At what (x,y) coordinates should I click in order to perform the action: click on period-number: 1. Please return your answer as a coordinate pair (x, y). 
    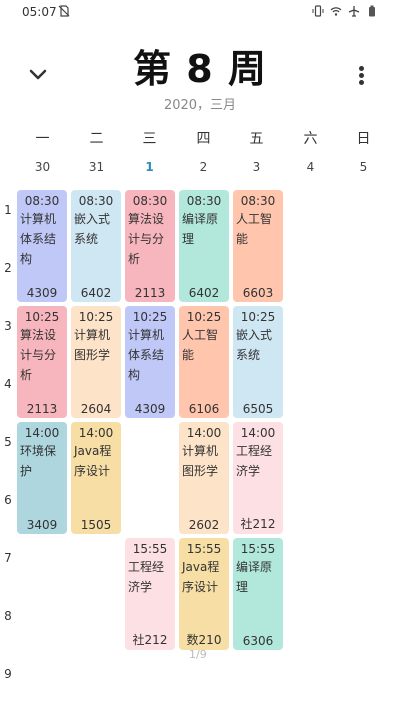
    Looking at the image, I should click on (8, 210).